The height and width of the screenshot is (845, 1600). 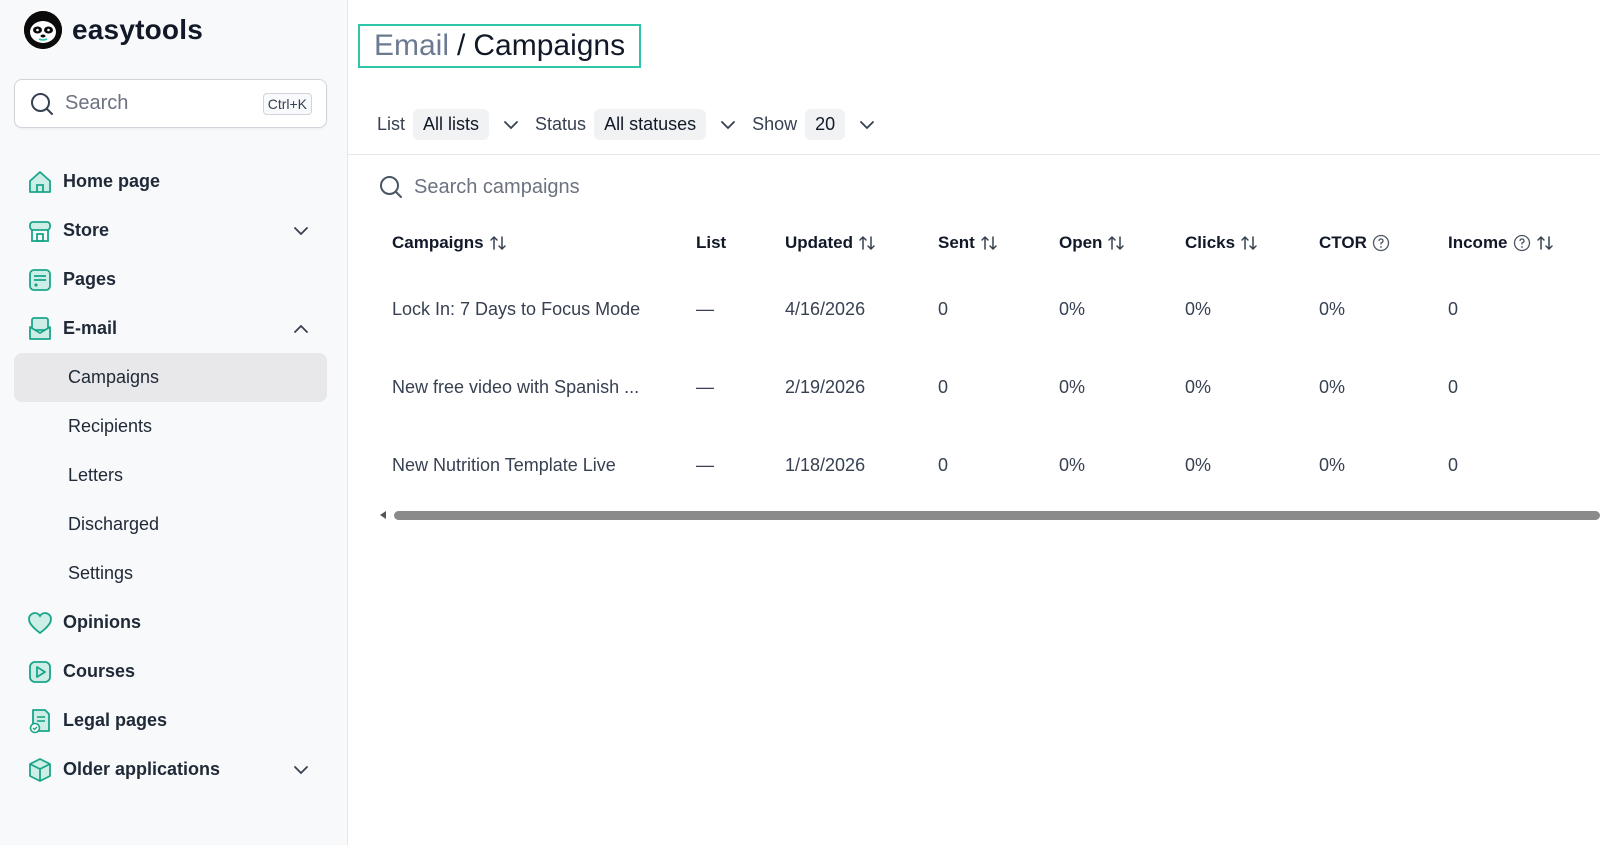 I want to click on sidebar-item-label: Courses, so click(x=99, y=671).